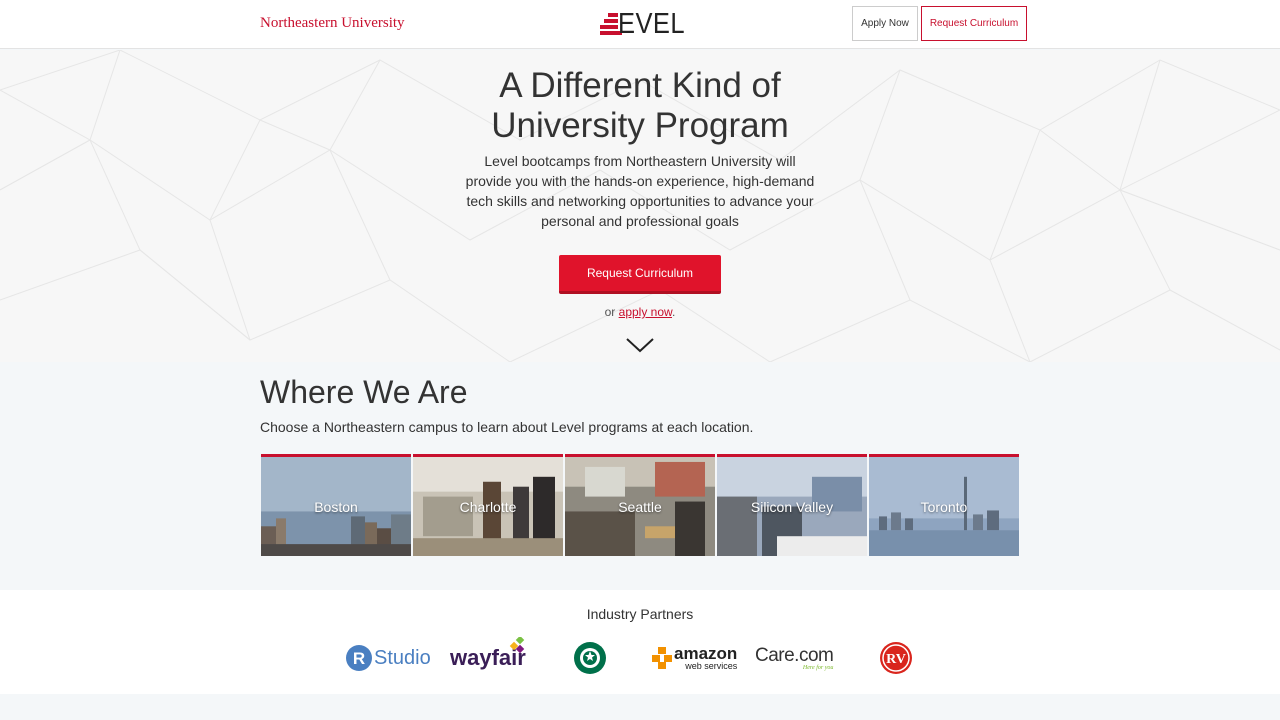 This screenshot has height=720, width=1280. What do you see at coordinates (640, 345) in the screenshot?
I see `chevron-down-icon` at bounding box center [640, 345].